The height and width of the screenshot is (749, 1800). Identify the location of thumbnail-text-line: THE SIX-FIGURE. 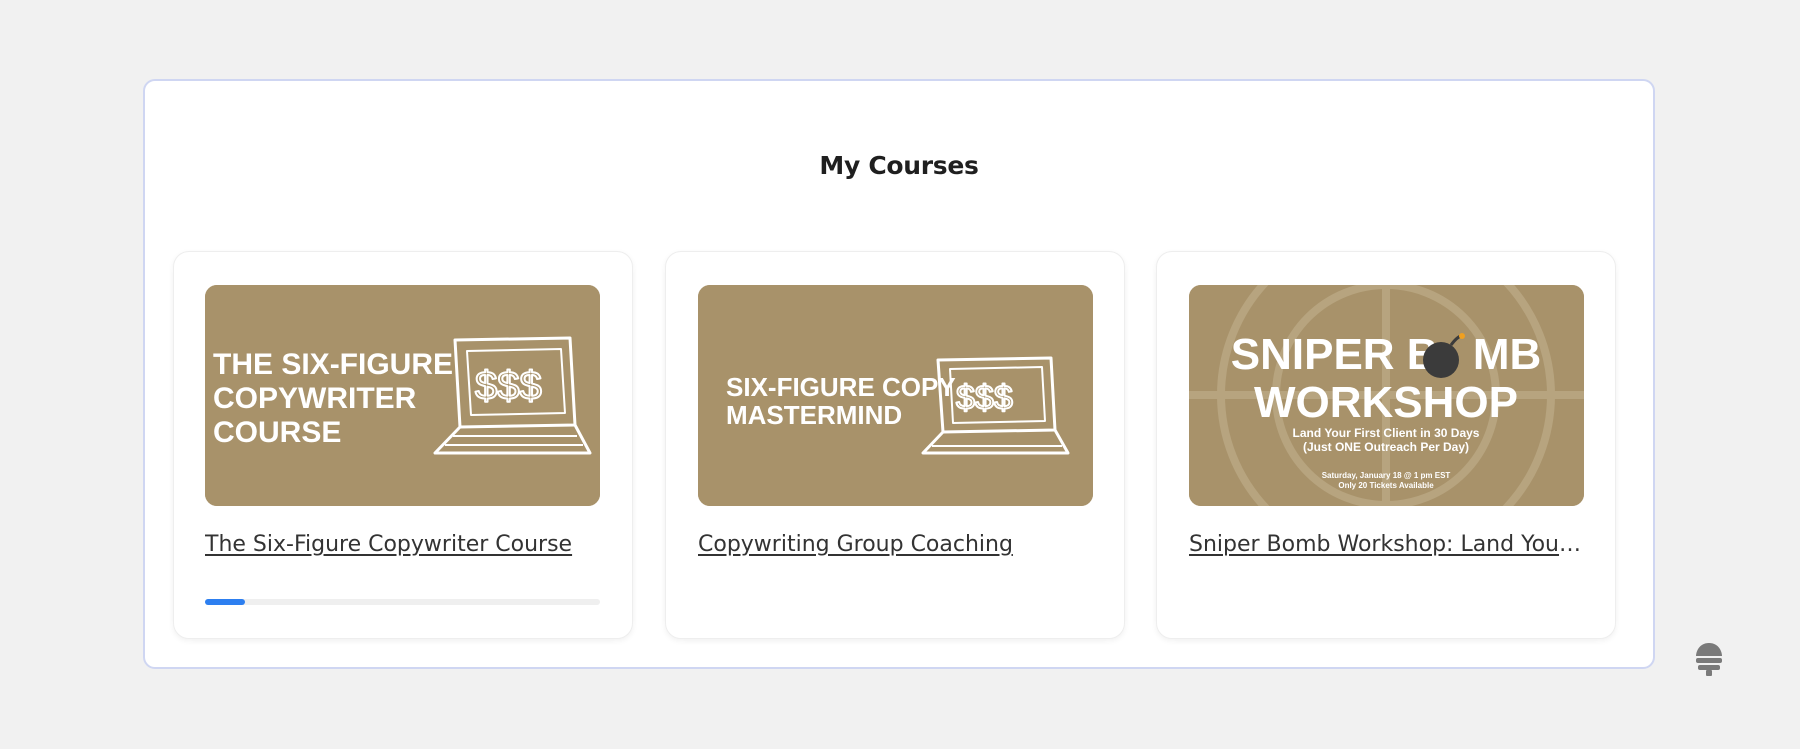
(333, 364).